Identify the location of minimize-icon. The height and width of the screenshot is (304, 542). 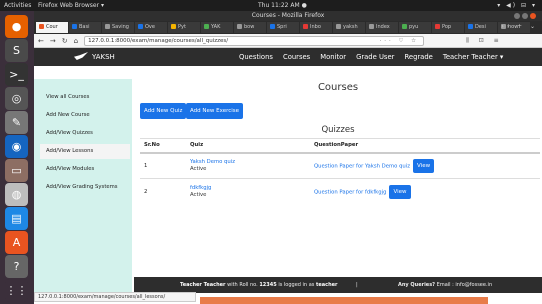
(517, 16).